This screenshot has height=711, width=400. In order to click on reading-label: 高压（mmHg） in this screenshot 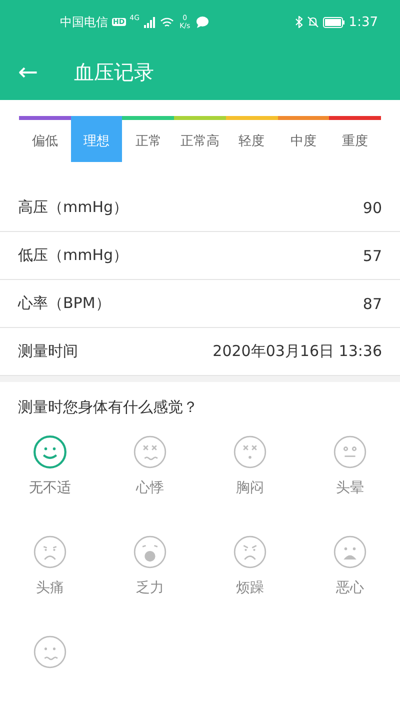, I will do `click(73, 207)`.